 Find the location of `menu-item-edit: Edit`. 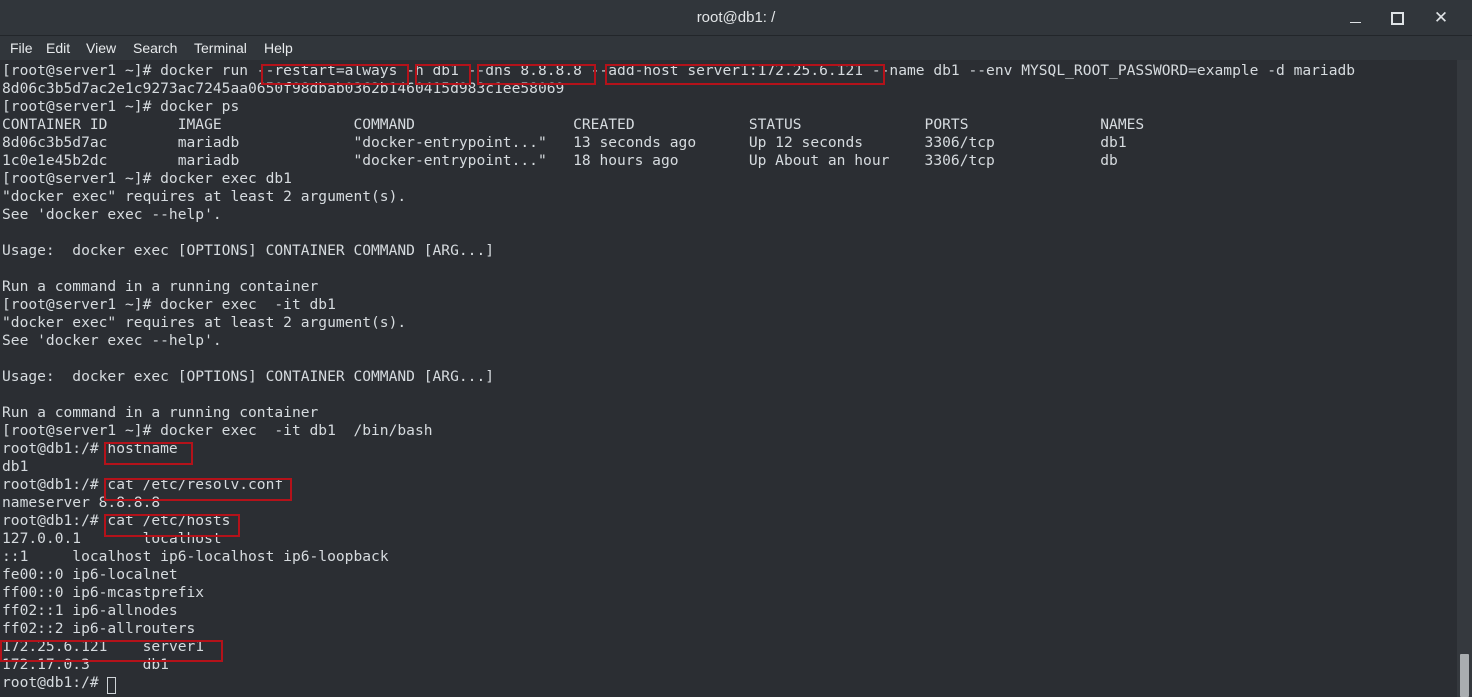

menu-item-edit: Edit is located at coordinates (58, 48).